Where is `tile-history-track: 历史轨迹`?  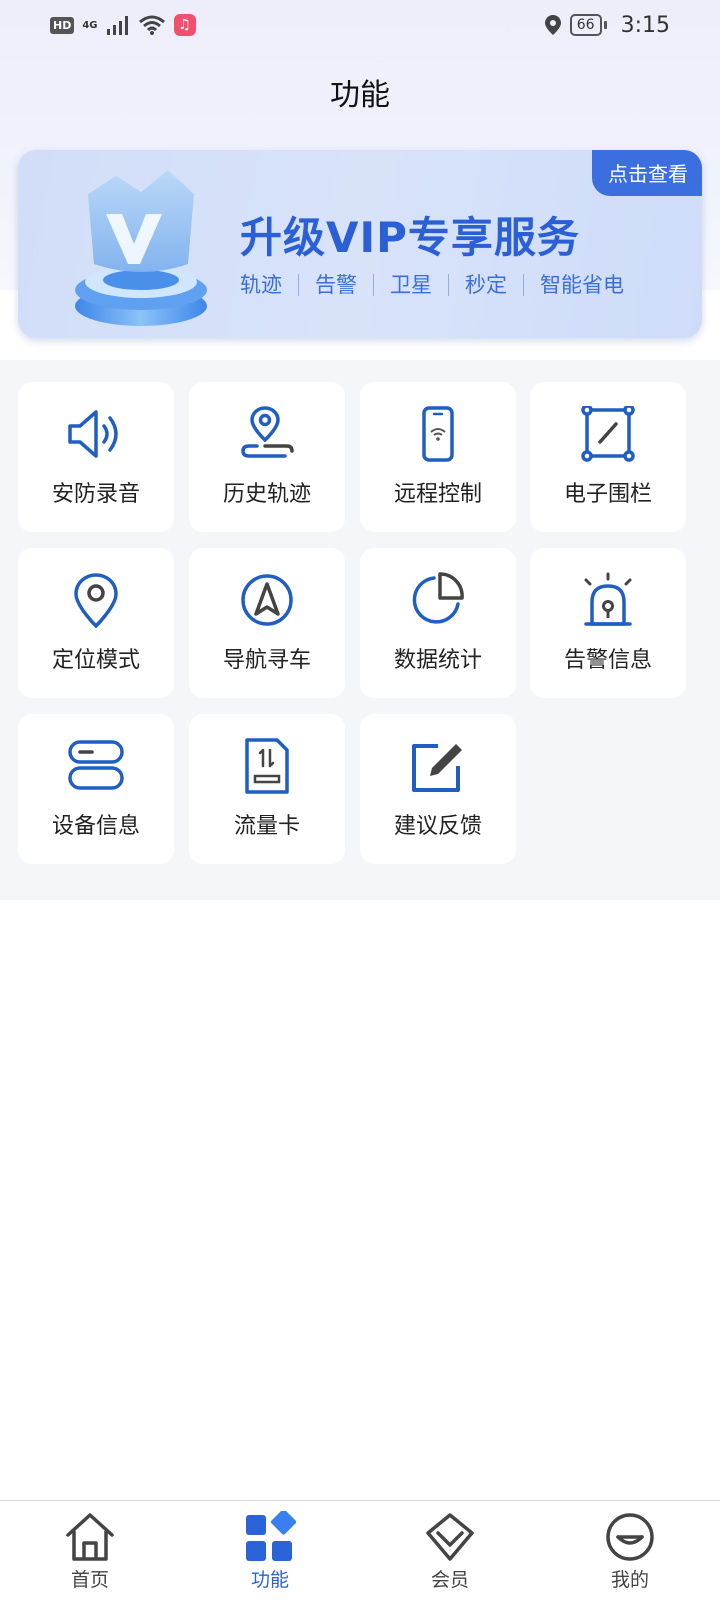
tile-history-track: 历史轨迹 is located at coordinates (267, 457).